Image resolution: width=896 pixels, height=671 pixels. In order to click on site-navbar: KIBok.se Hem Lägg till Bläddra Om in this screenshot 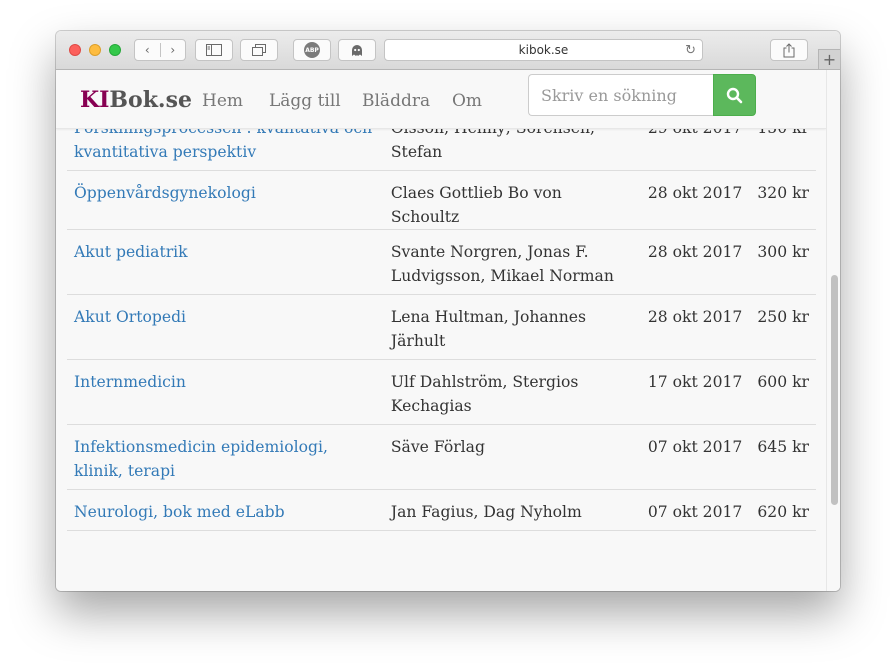, I will do `click(441, 99)`.